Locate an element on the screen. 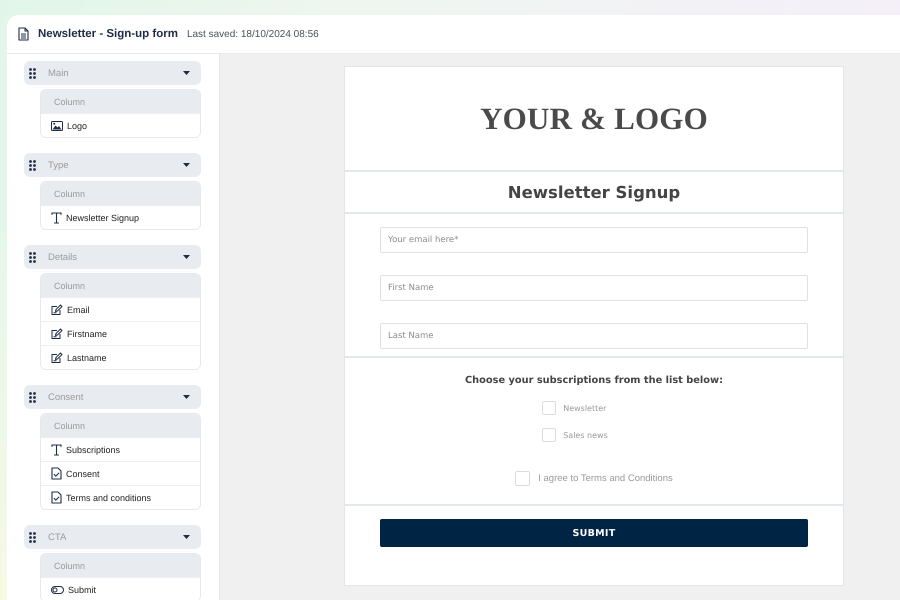  checkbox-label: Newsletter is located at coordinates (584, 408).